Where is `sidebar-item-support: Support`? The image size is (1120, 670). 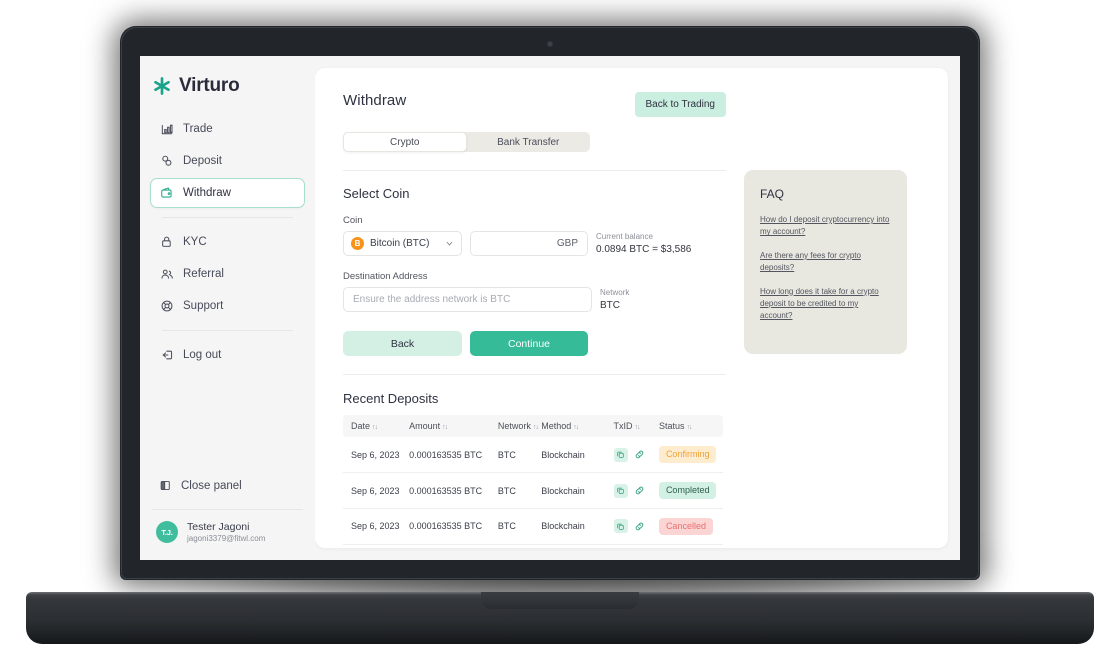 sidebar-item-support: Support is located at coordinates (227, 306).